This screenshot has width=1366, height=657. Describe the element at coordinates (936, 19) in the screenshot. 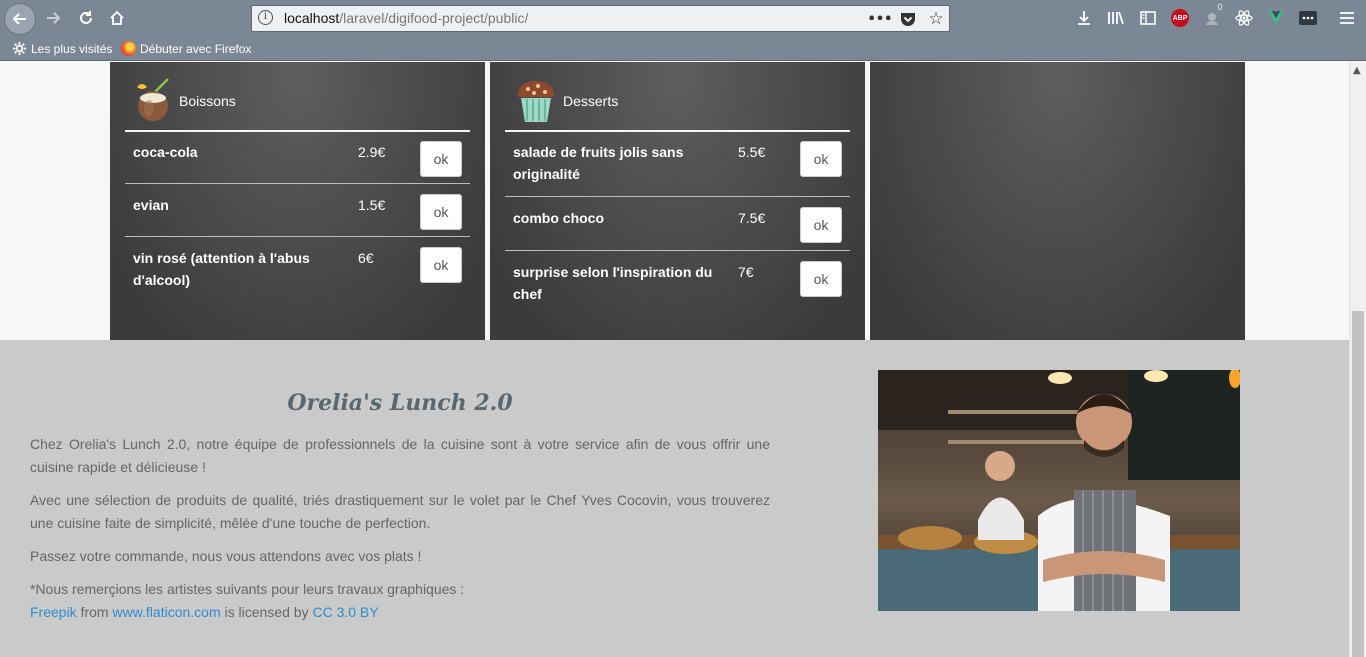

I see `bookmark-star-icon: ☆` at that location.